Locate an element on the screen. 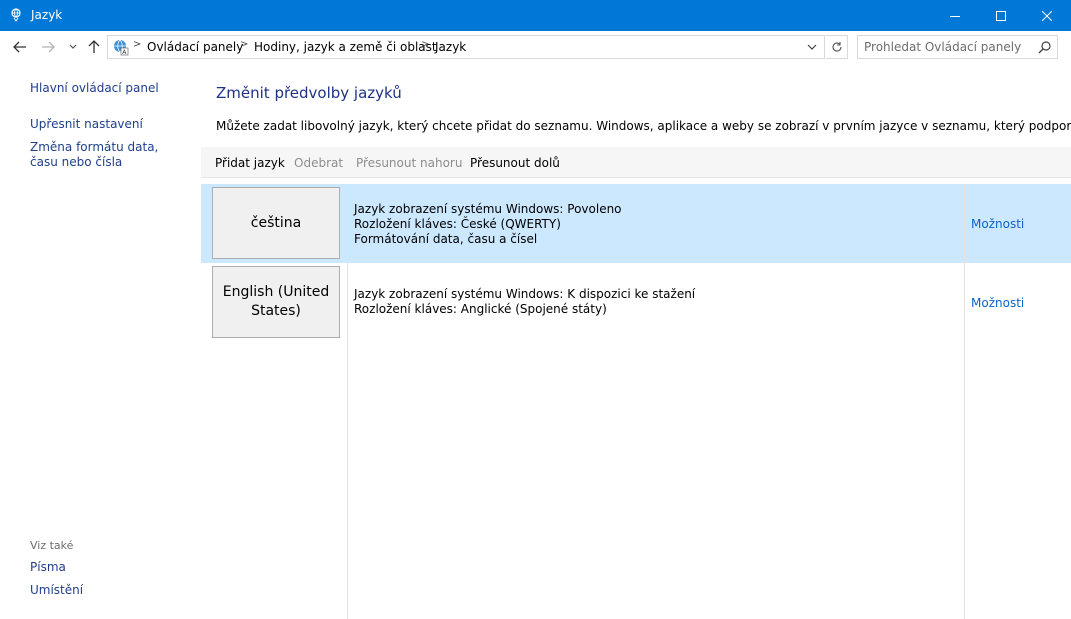 This screenshot has width=1071, height=619. close-button is located at coordinates (1047, 15).